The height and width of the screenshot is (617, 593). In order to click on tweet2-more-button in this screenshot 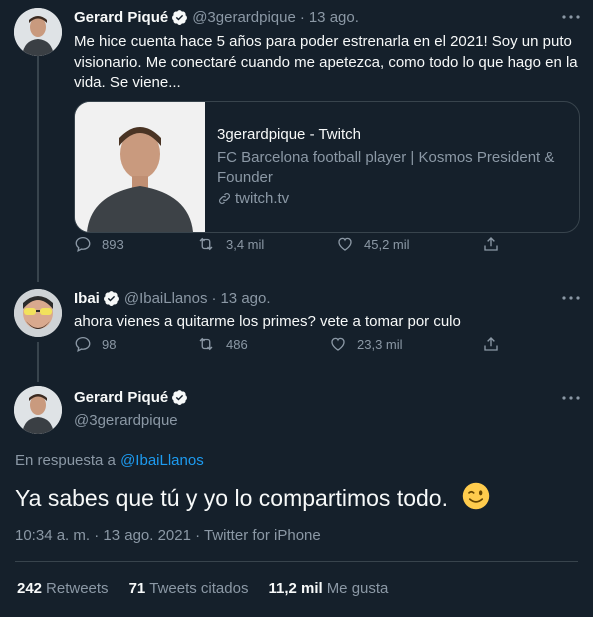, I will do `click(571, 298)`.